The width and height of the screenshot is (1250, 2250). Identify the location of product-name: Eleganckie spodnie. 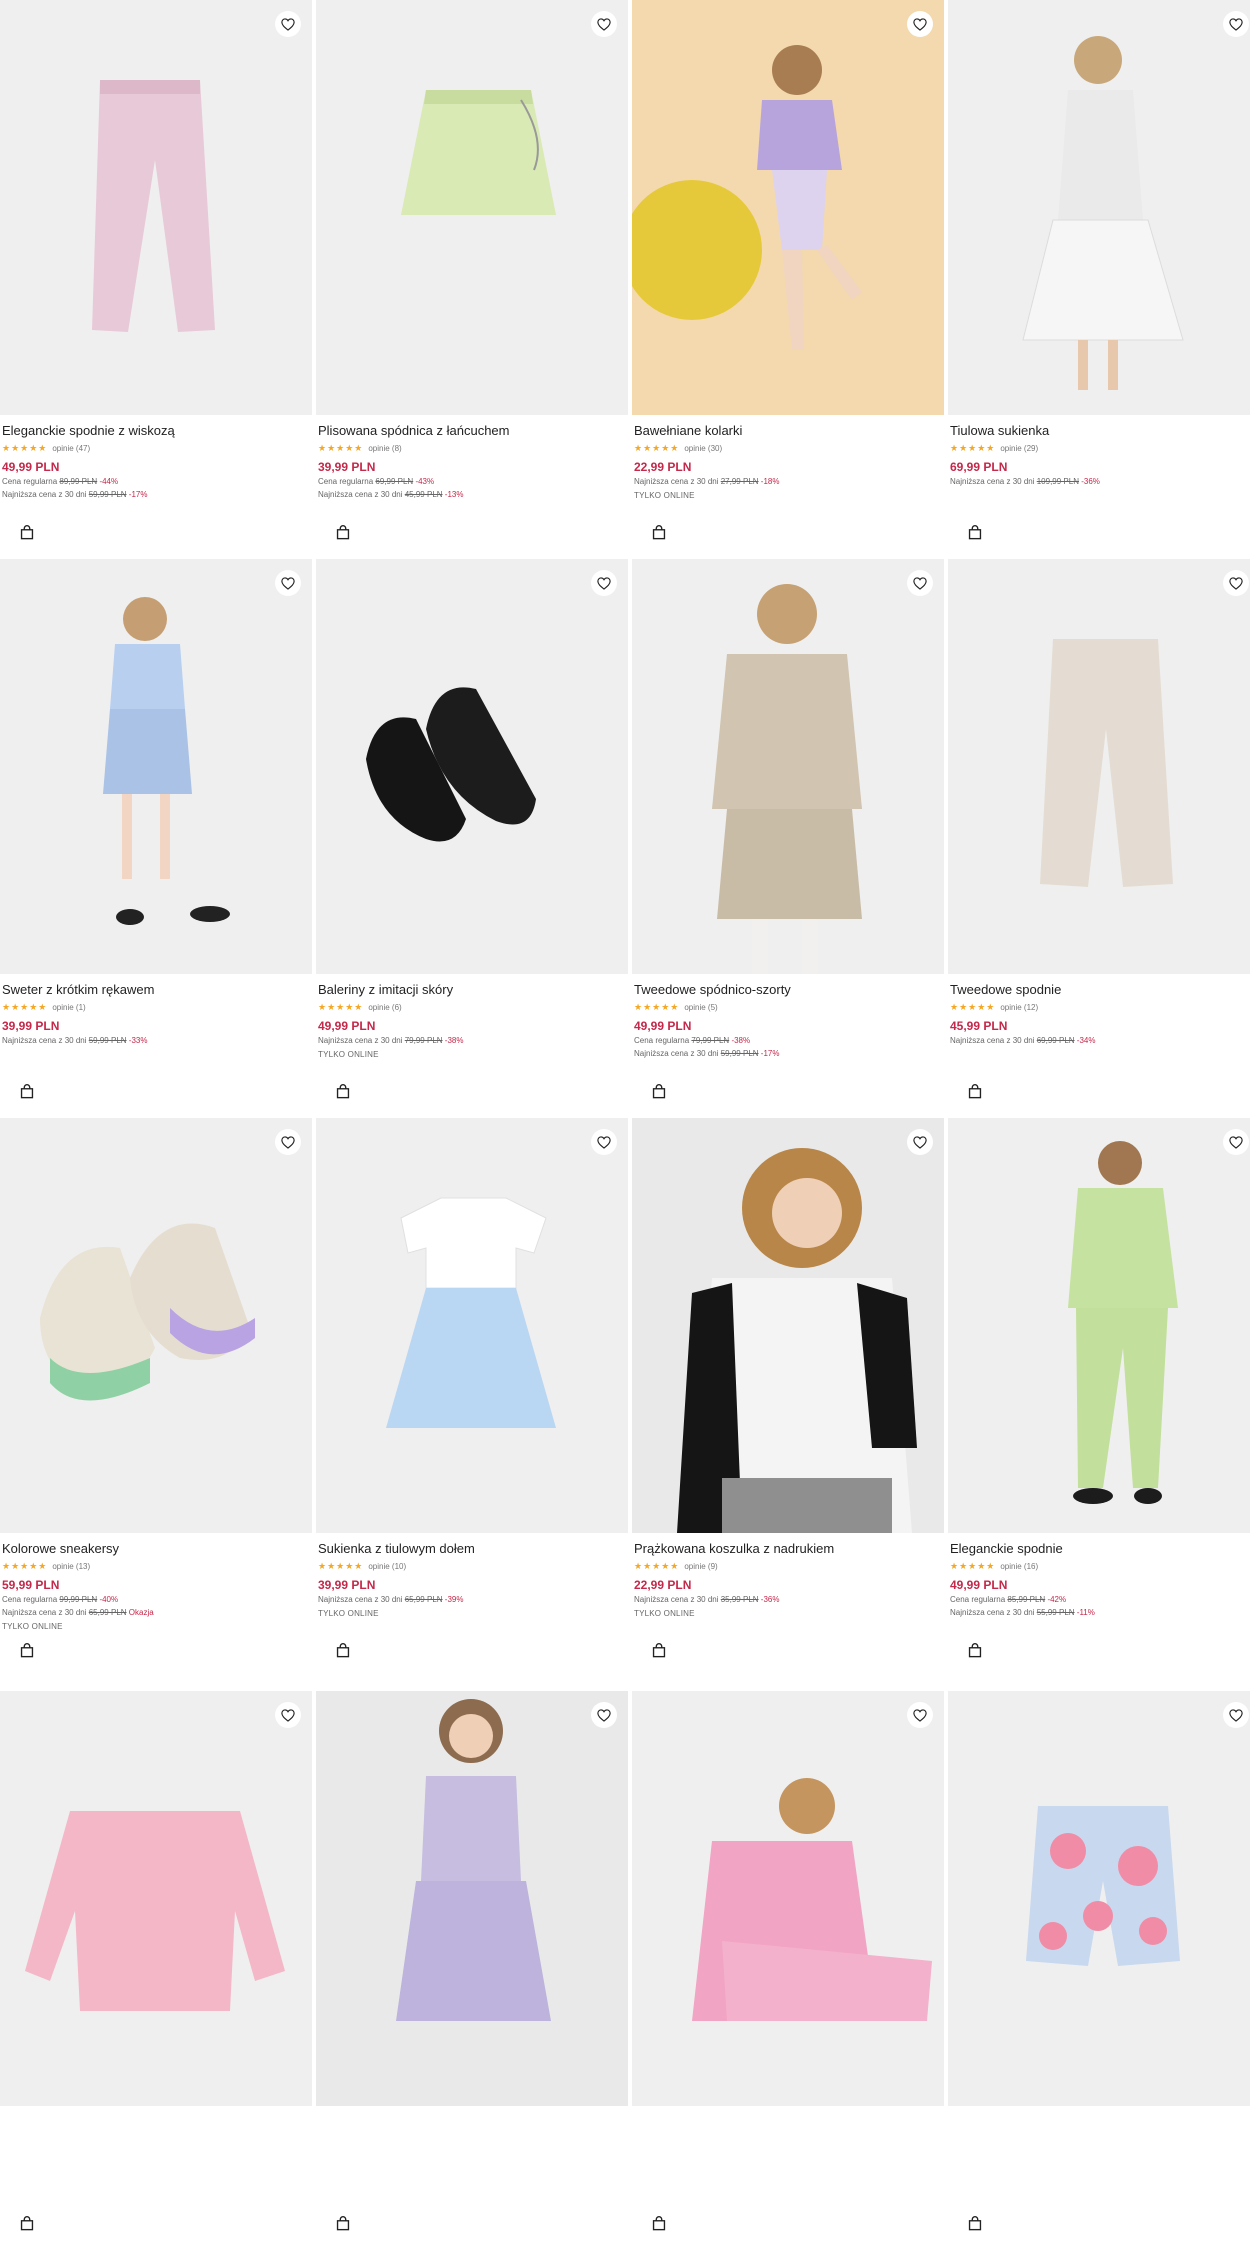
(1100, 1549).